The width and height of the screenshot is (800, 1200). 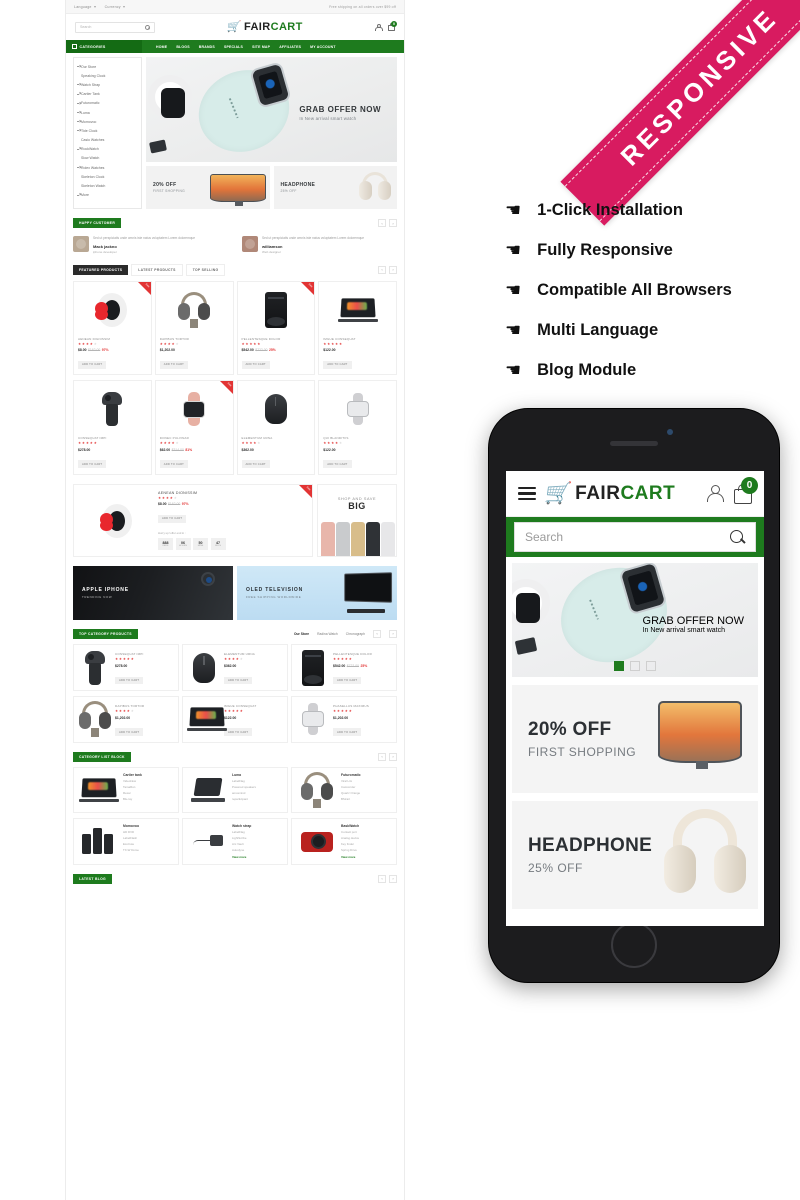 I want to click on nav-item: MY ACCOUNT, so click(x=323, y=47).